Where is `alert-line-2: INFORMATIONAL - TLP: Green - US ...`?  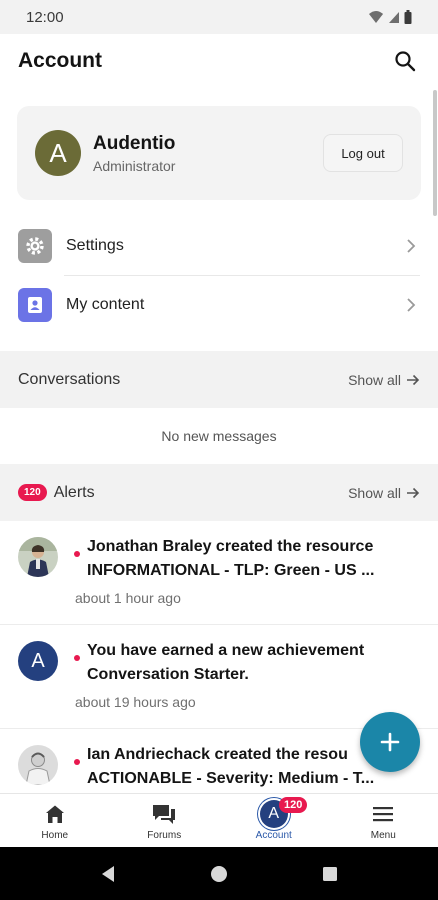
alert-line-2: INFORMATIONAL - TLP: Green - US ... is located at coordinates (231, 570).